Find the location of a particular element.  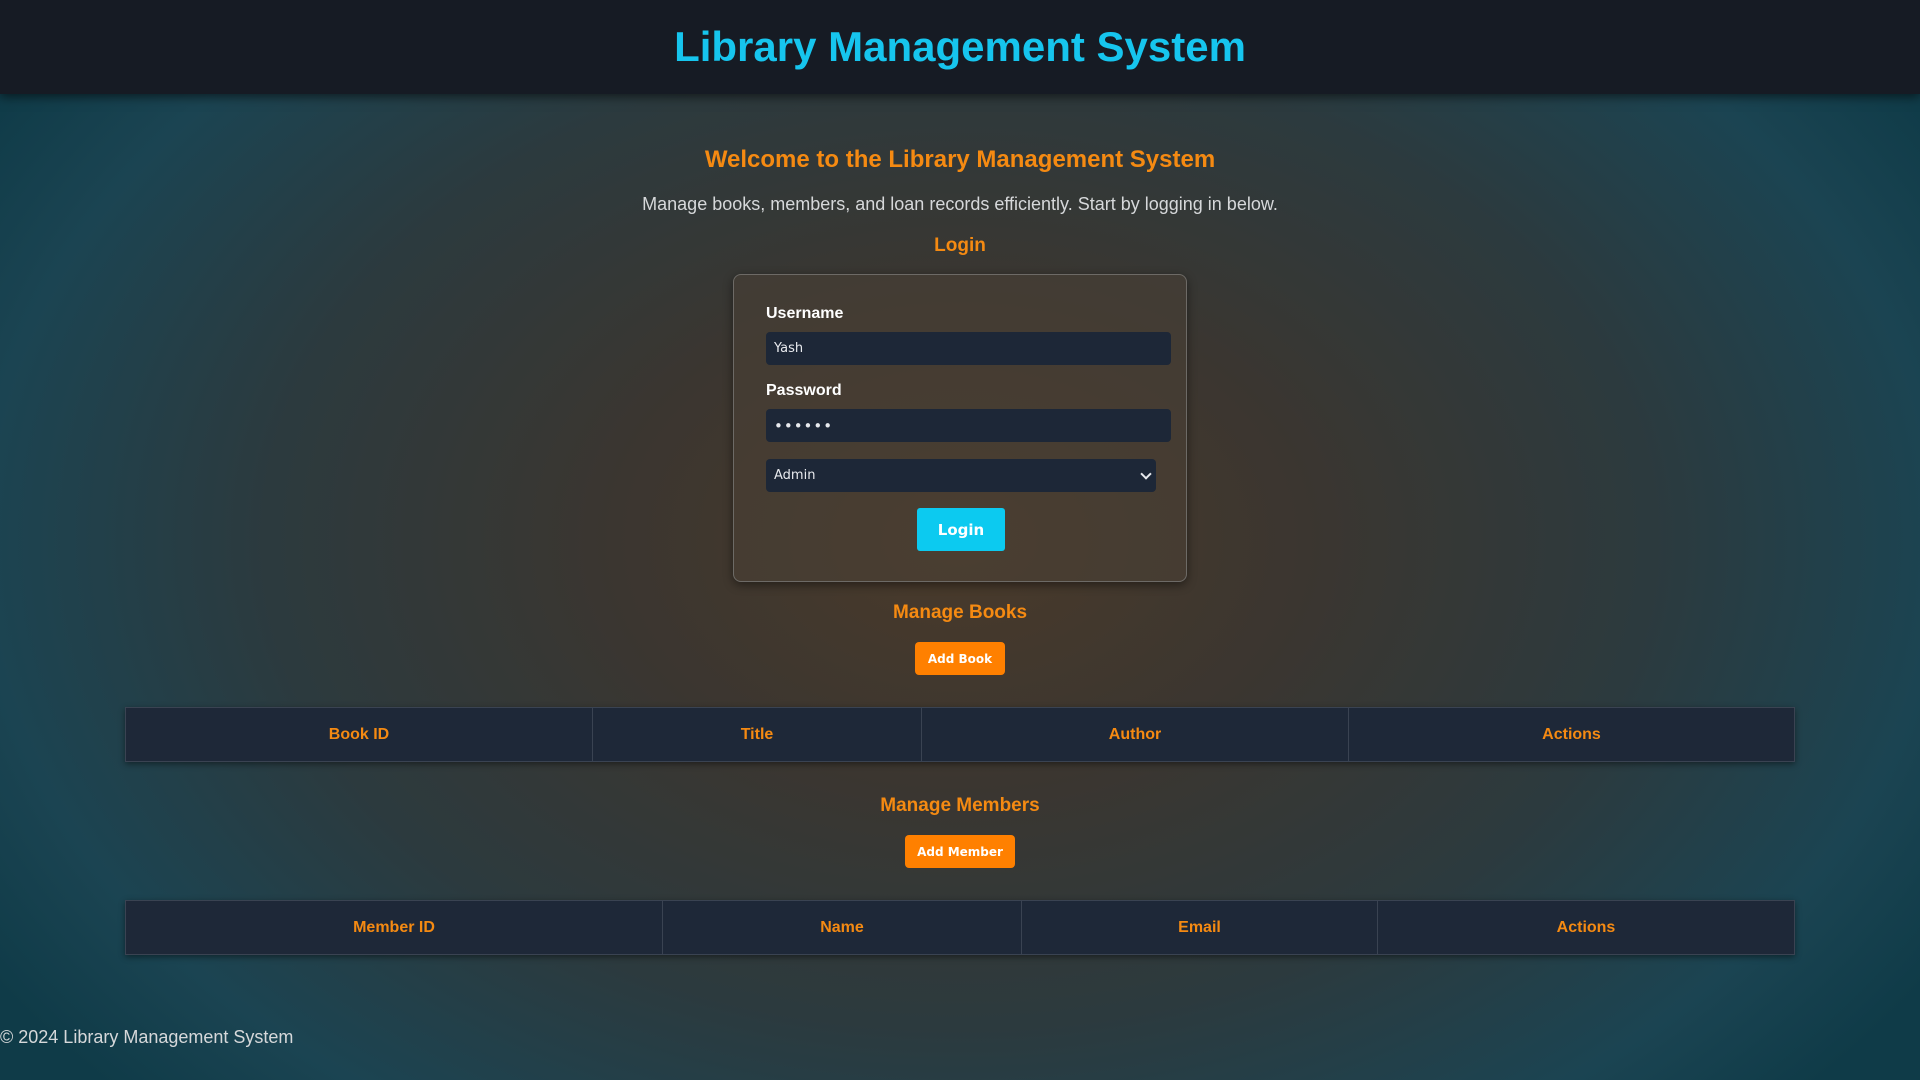

members-table: Member ID Name Email Actions is located at coordinates (960, 927).